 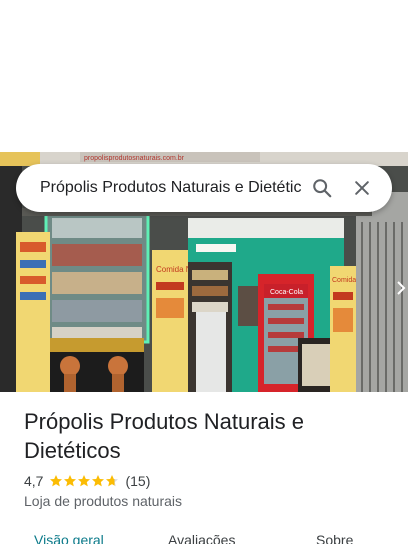 I want to click on search-icon, so click(x=322, y=188).